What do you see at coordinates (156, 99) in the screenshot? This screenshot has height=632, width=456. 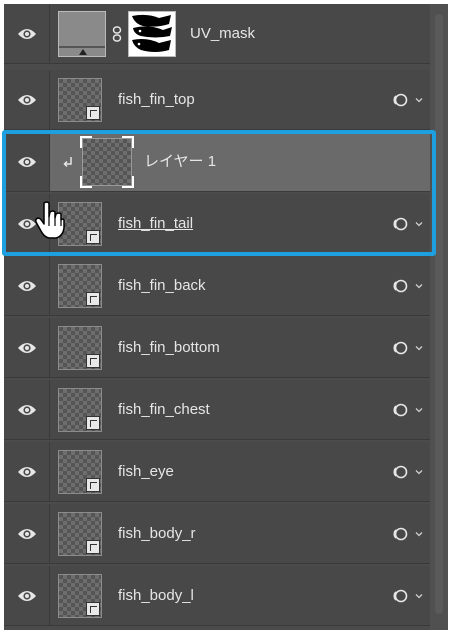 I see `layer-name: fish_fin_top` at bounding box center [156, 99].